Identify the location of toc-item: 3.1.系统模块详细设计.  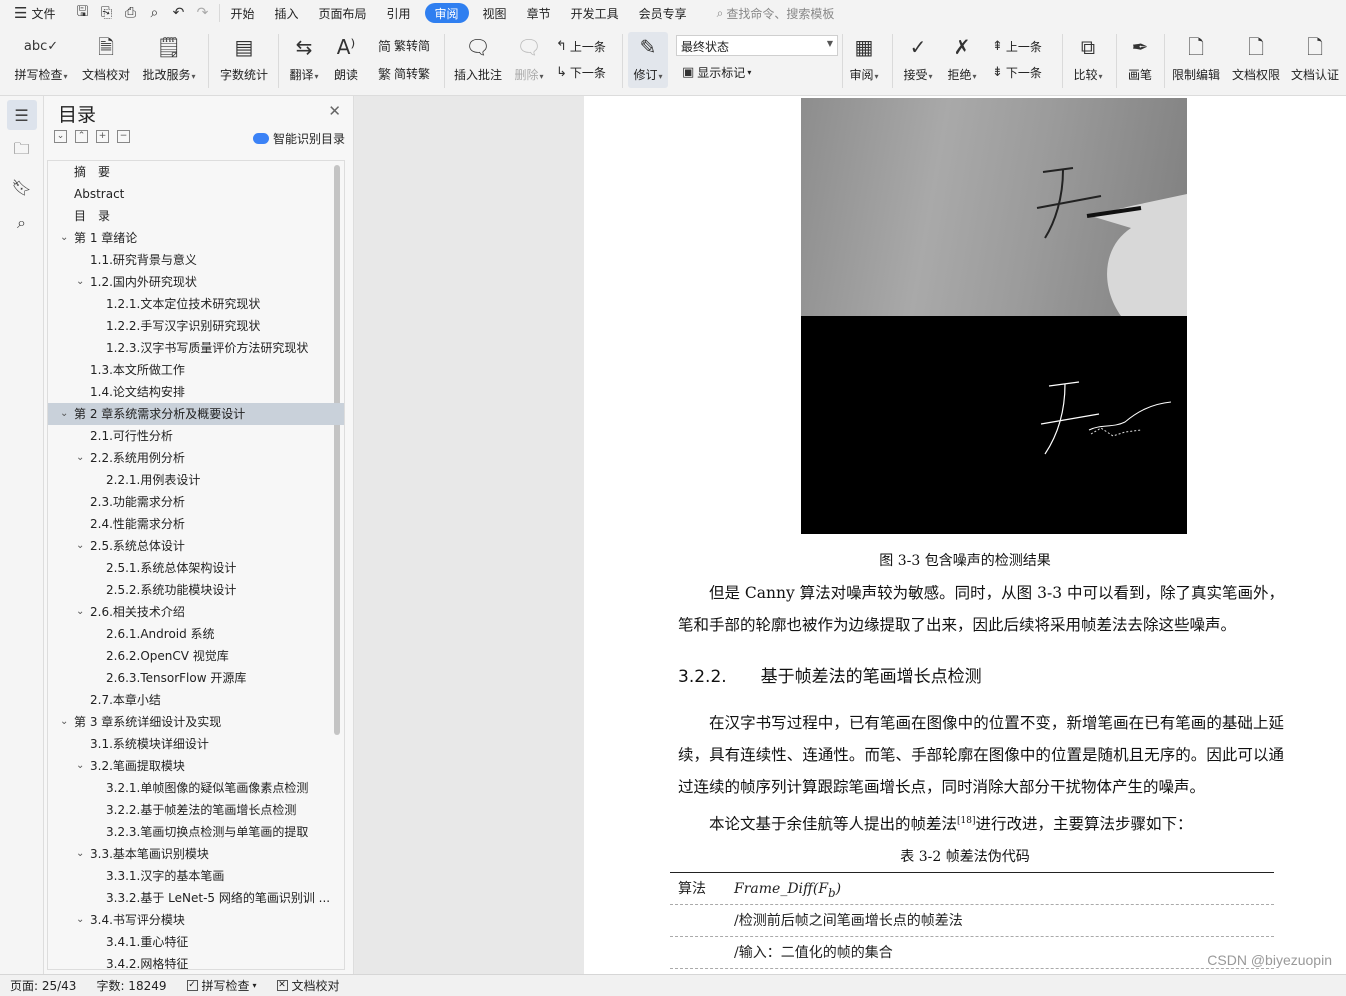
(196, 744).